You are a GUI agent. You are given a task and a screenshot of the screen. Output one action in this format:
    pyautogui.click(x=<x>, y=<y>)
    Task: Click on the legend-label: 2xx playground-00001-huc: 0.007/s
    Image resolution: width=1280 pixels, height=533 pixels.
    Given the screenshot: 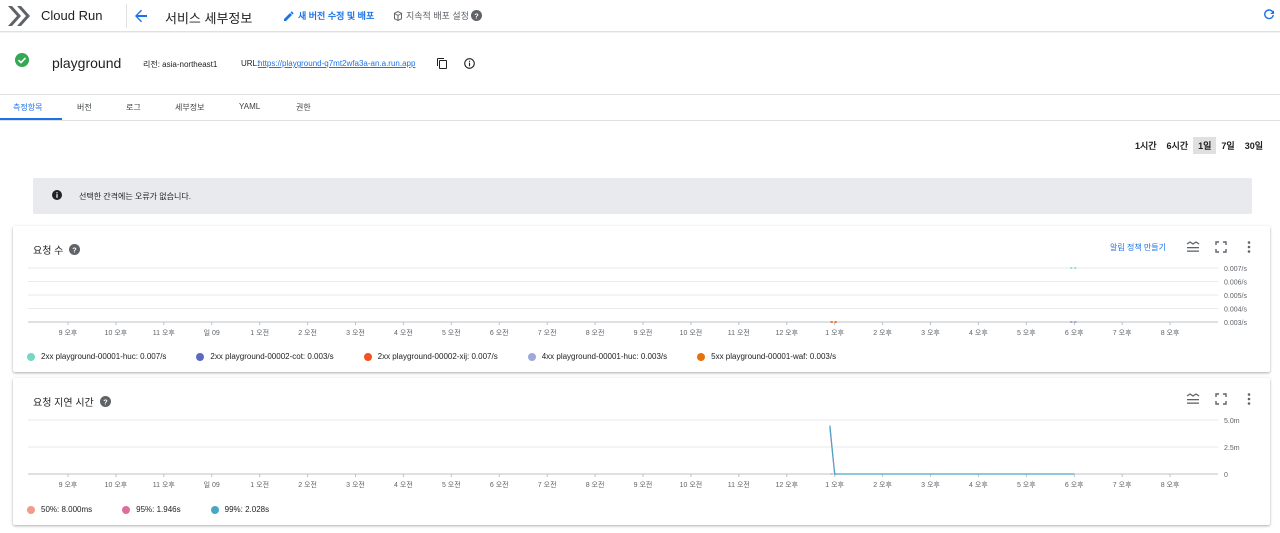 What is the action you would take?
    pyautogui.click(x=104, y=356)
    